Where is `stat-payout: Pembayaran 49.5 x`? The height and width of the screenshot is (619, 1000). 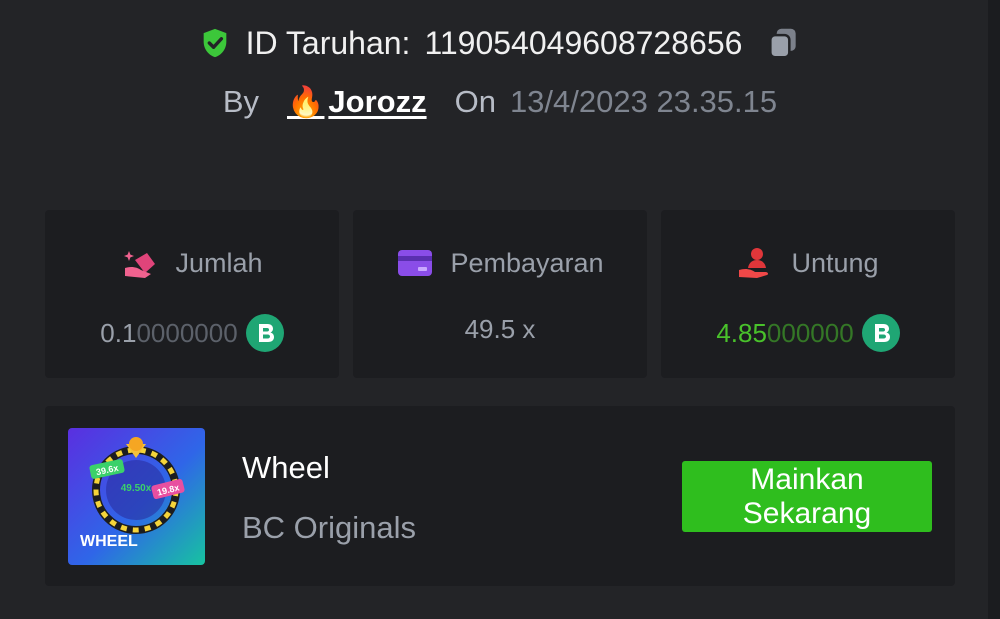
stat-payout: Pembayaran 49.5 x is located at coordinates (500, 294).